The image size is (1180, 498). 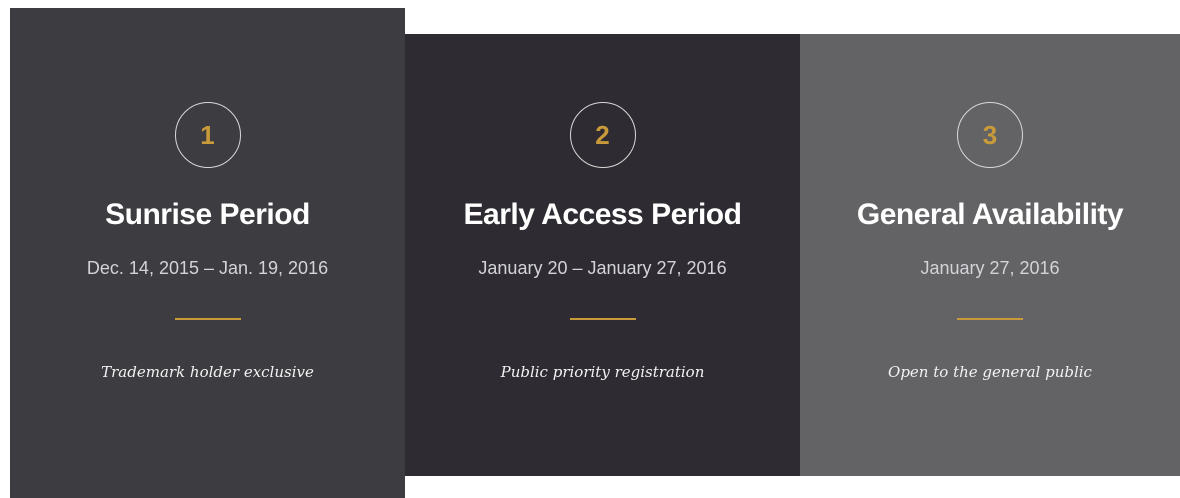 What do you see at coordinates (602, 135) in the screenshot?
I see `step-number-badge: 2` at bounding box center [602, 135].